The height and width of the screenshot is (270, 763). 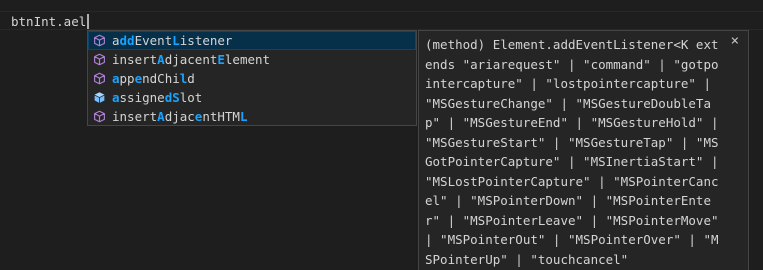 I want to click on editor-code-line: btnInt.ael, so click(x=50, y=21).